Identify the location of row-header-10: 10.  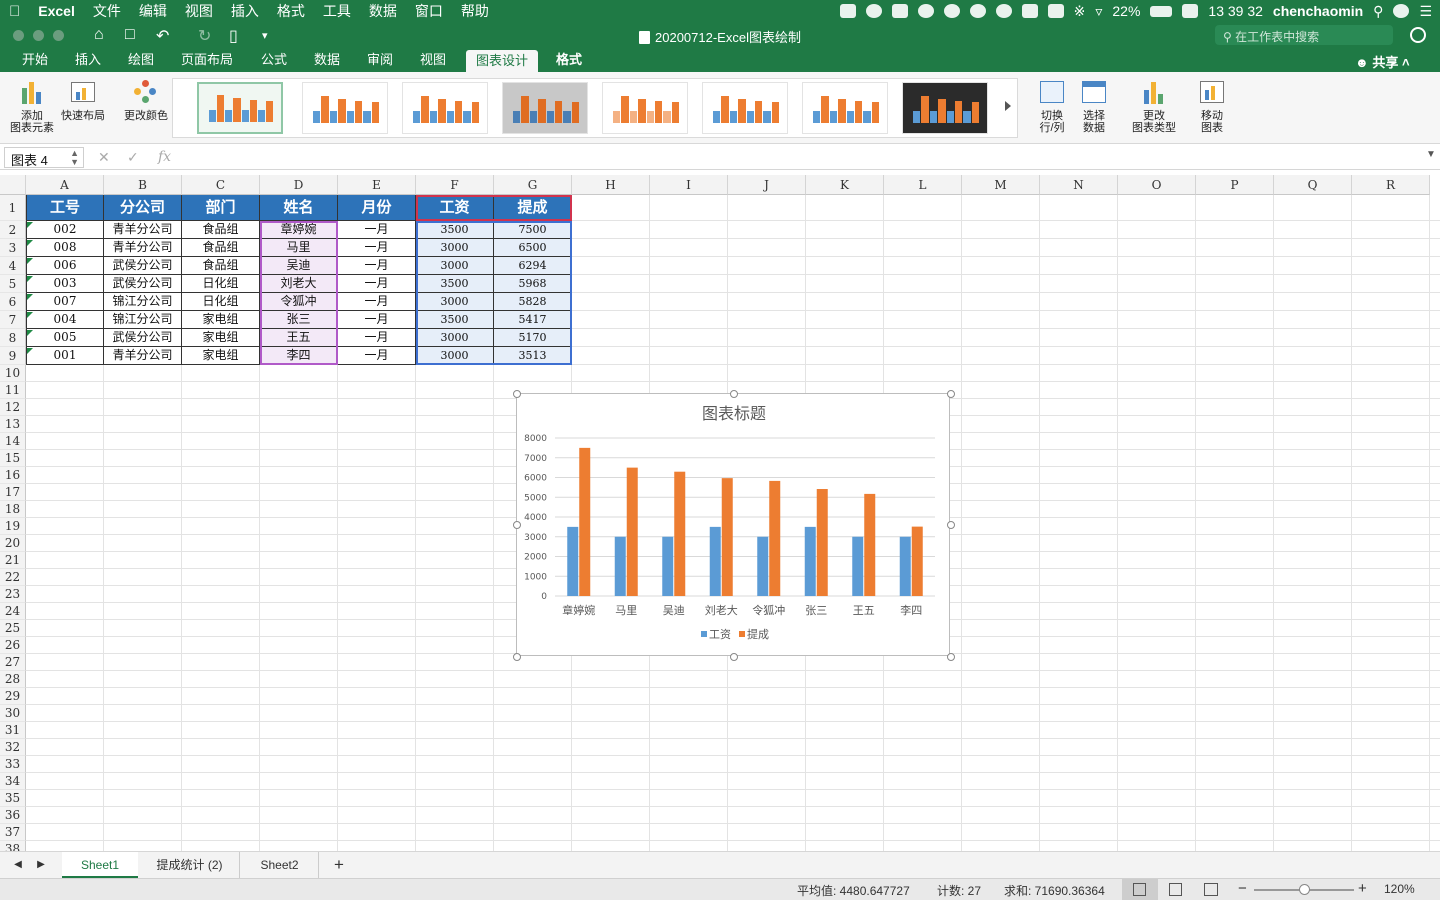
(13, 373).